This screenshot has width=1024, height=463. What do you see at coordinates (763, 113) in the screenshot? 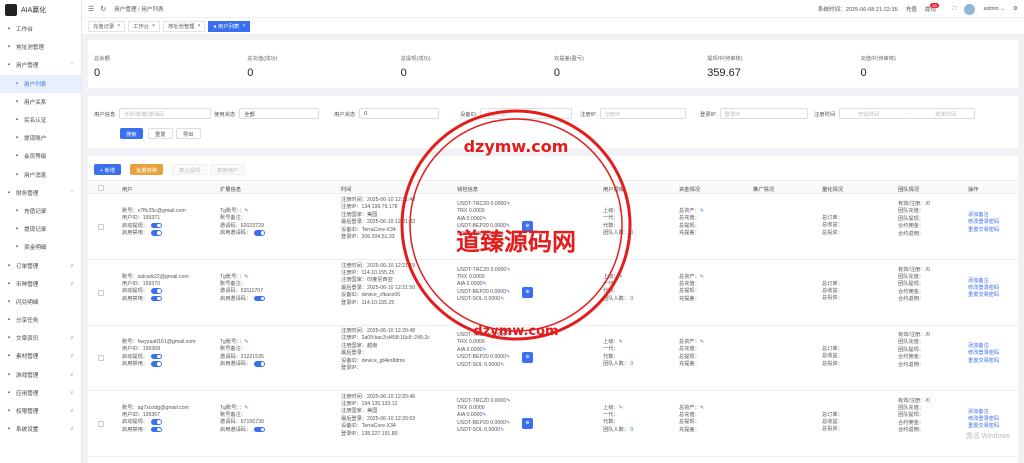
I see `login-ip-input: 登录IP` at bounding box center [763, 113].